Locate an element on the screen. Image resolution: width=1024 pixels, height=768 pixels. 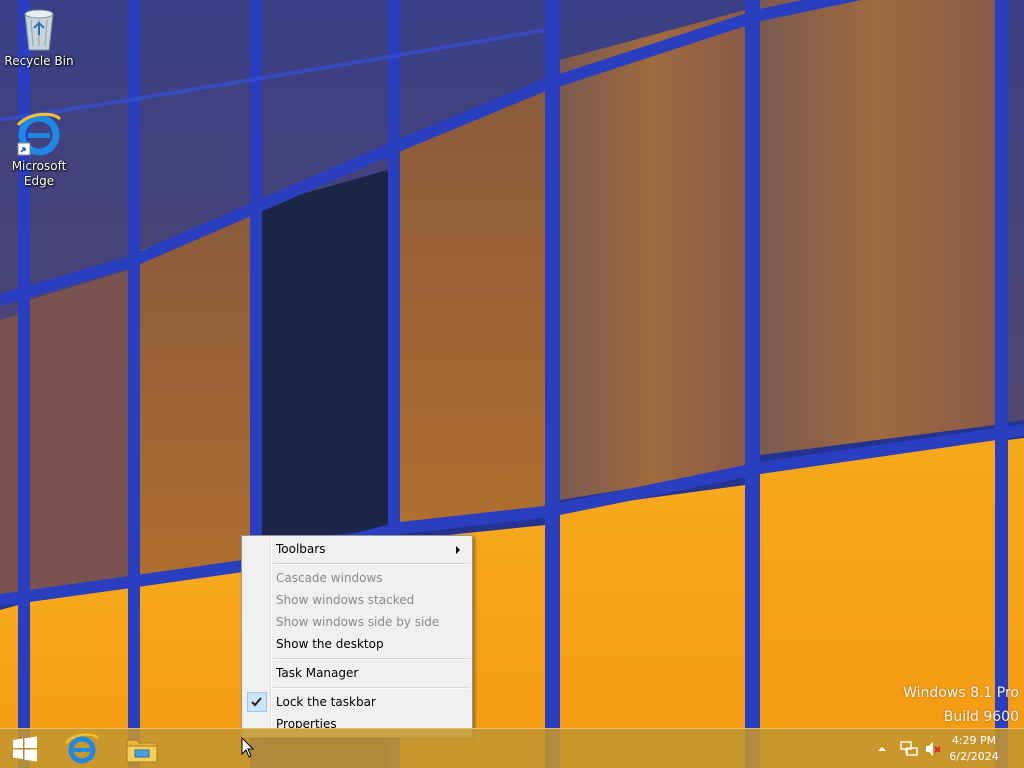
taskbar-internet-explorer-button is located at coordinates (82, 748).